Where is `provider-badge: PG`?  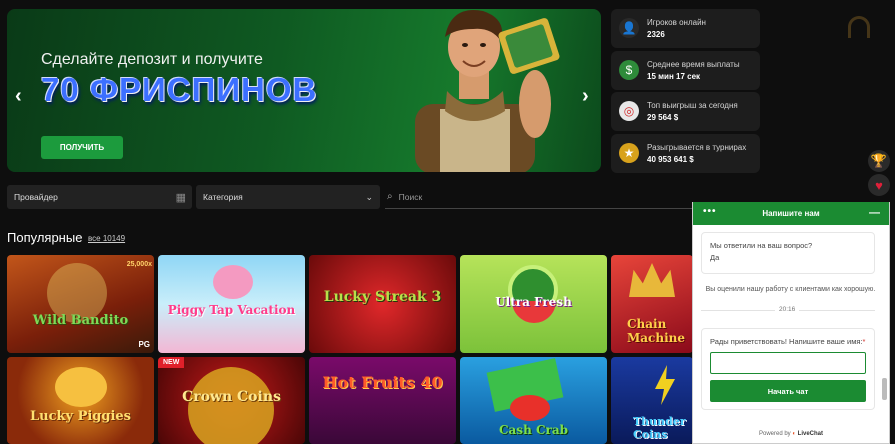
provider-badge: PG is located at coordinates (144, 344).